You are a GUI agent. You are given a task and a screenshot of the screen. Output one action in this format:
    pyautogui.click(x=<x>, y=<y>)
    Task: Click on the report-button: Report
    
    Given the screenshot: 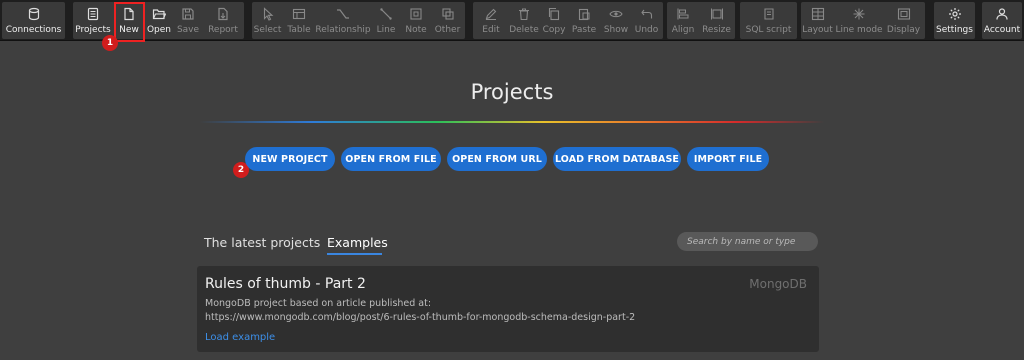 What is the action you would take?
    pyautogui.click(x=223, y=20)
    